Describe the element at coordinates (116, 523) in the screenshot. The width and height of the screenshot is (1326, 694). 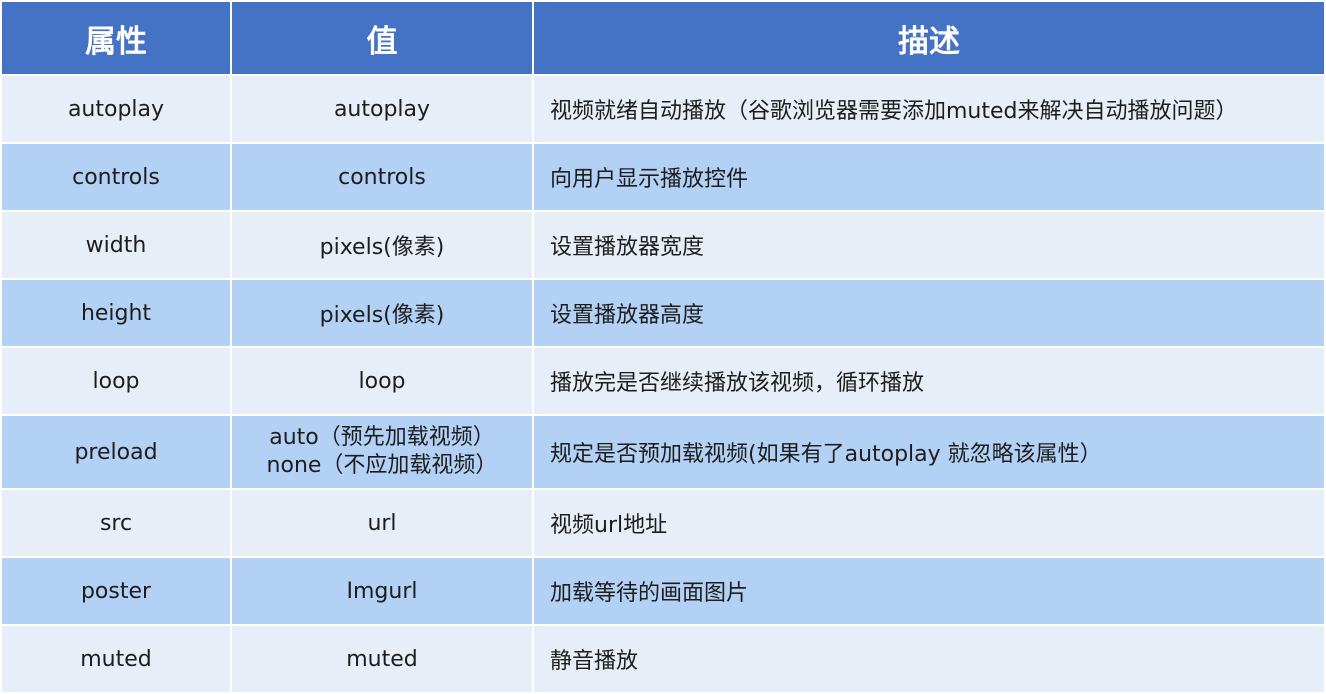
I see `attribute-cell: src` at that location.